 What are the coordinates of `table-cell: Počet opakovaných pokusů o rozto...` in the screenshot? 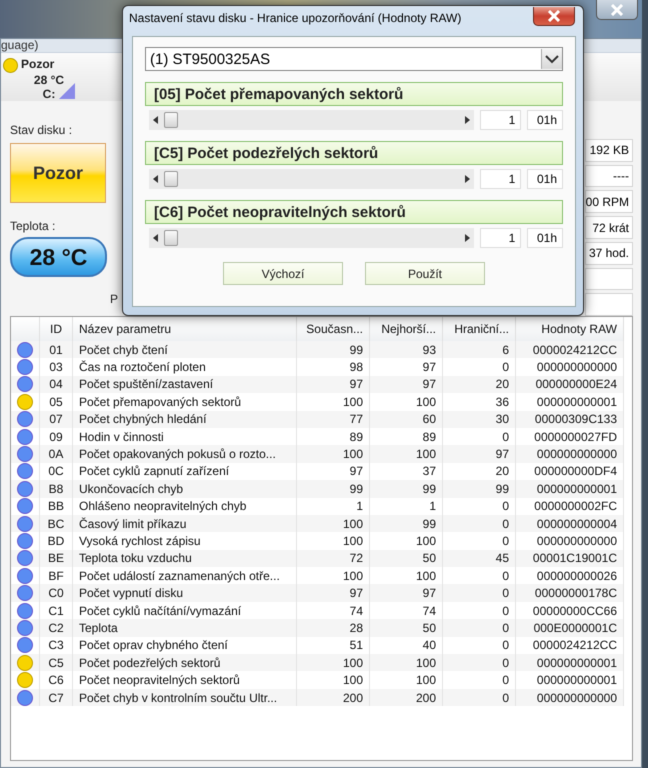 It's located at (184, 454).